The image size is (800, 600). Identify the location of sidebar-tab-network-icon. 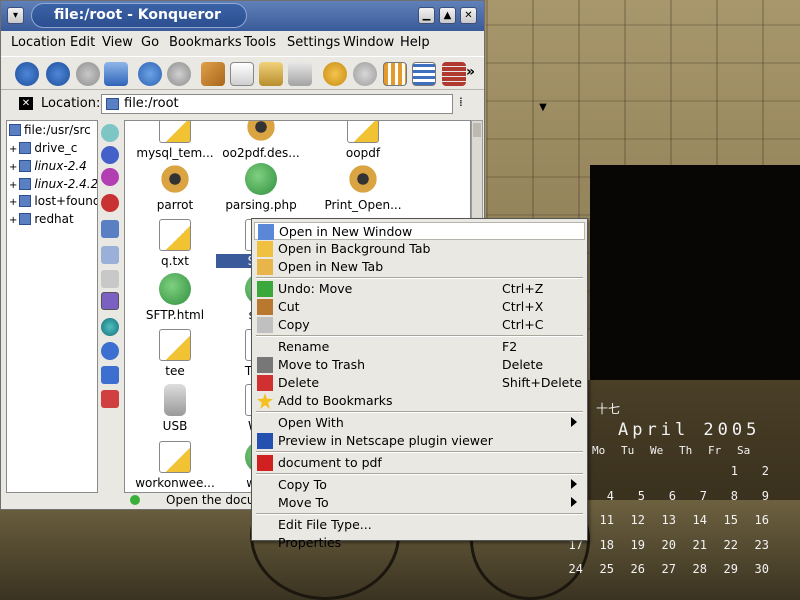
(110, 255).